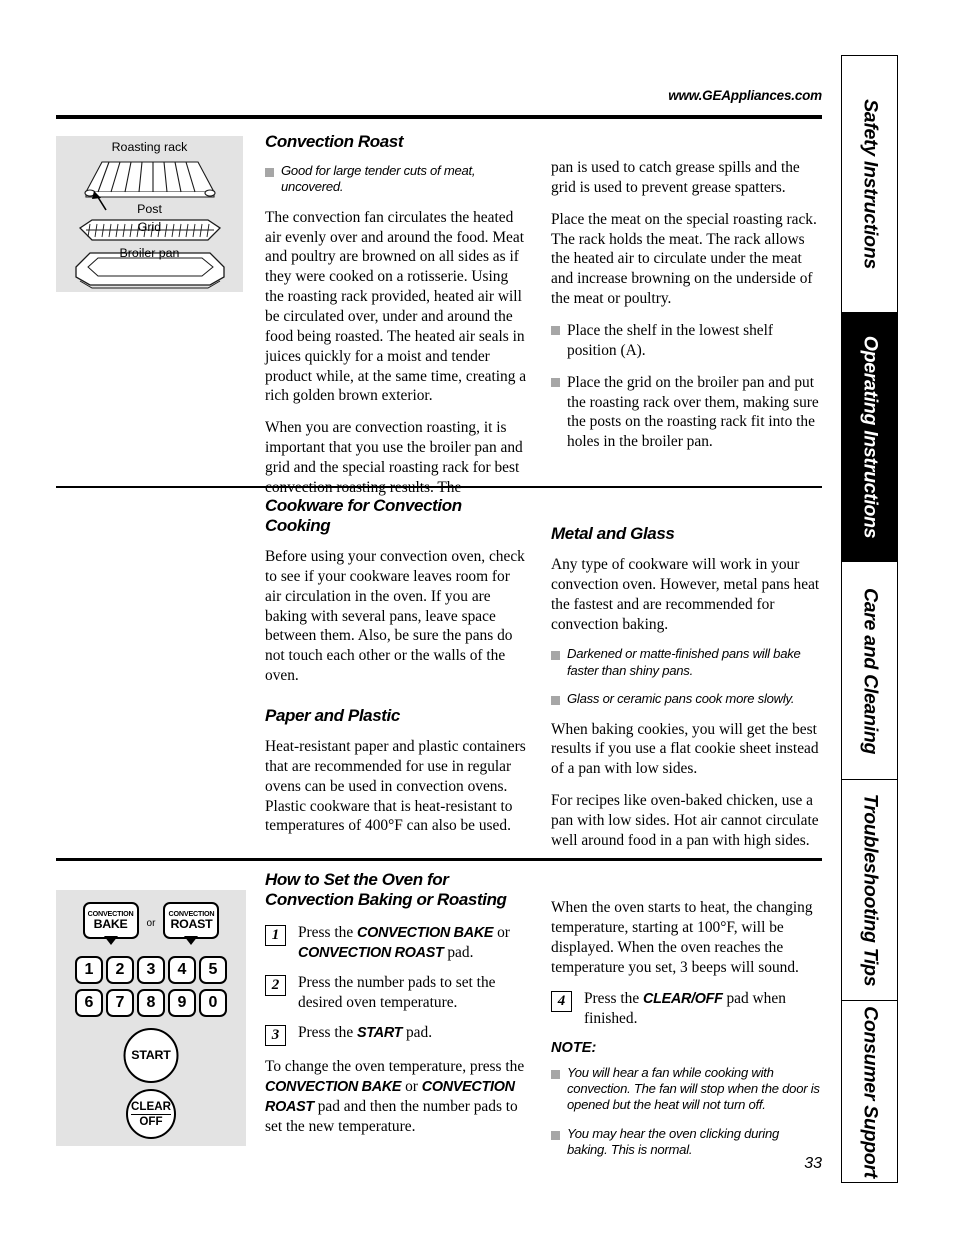 The width and height of the screenshot is (954, 1235). I want to click on control-name: CLEAR/OFF, so click(683, 999).